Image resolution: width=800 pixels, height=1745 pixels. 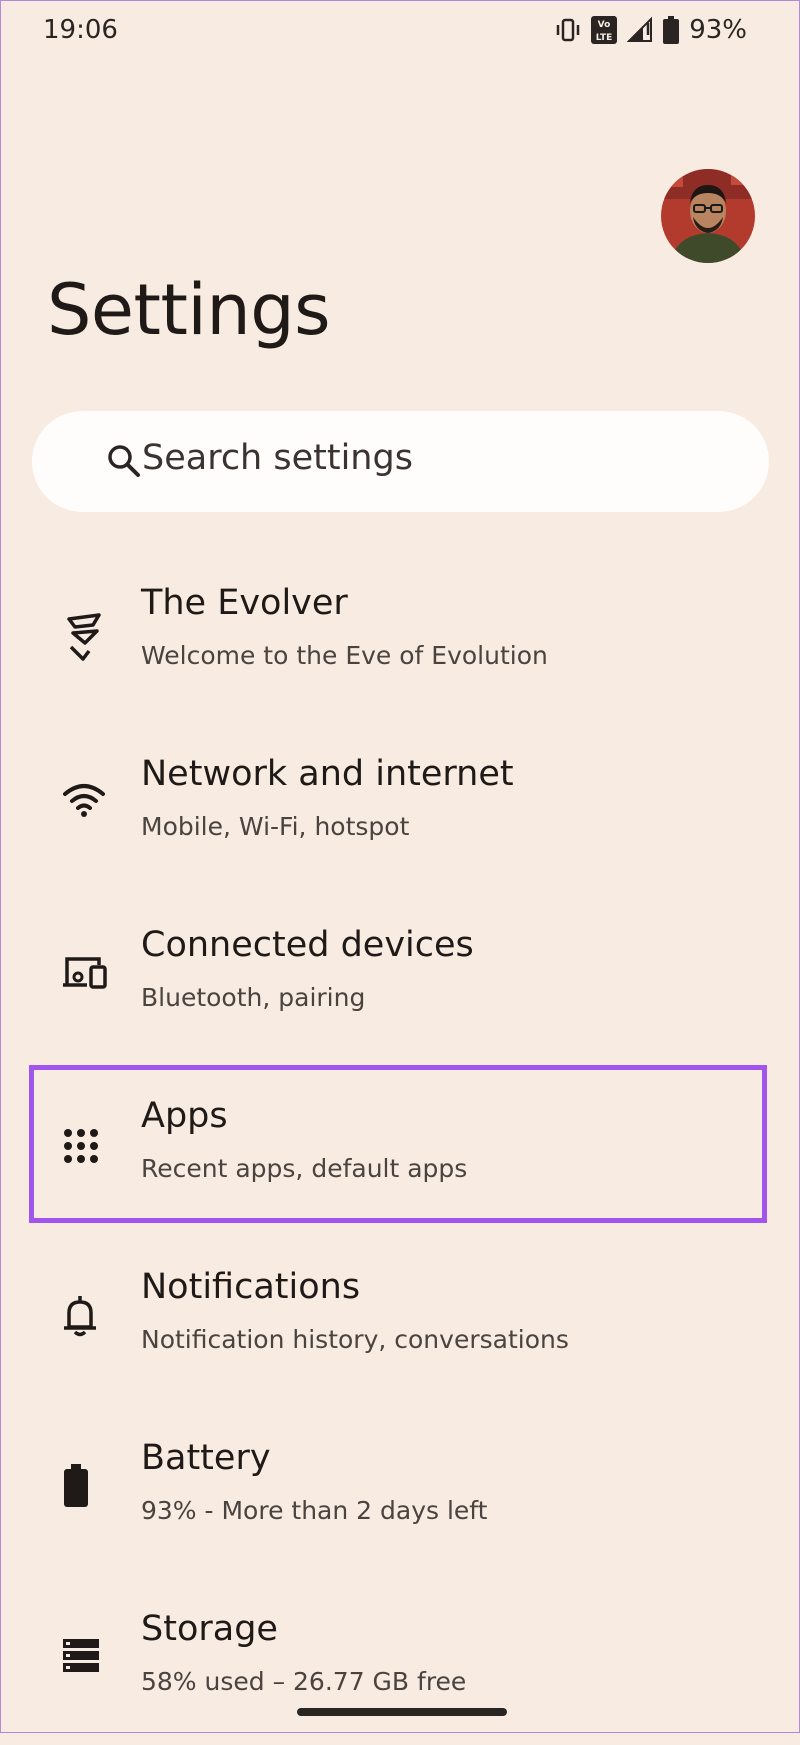 What do you see at coordinates (304, 1168) in the screenshot?
I see `item-subtitle: Recent apps, default apps` at bounding box center [304, 1168].